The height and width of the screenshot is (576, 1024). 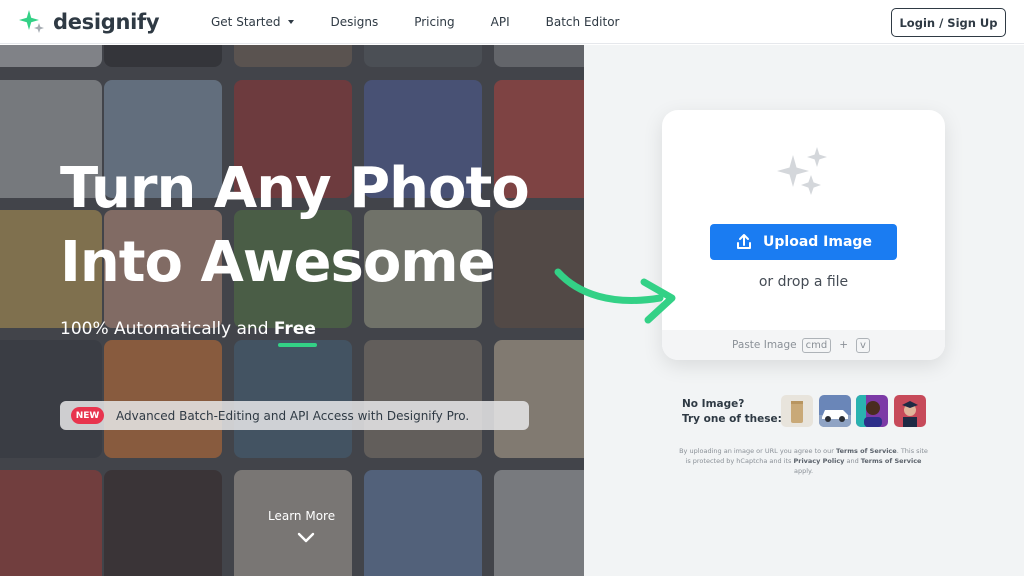 I want to click on sample-graduate-image, so click(x=910, y=411).